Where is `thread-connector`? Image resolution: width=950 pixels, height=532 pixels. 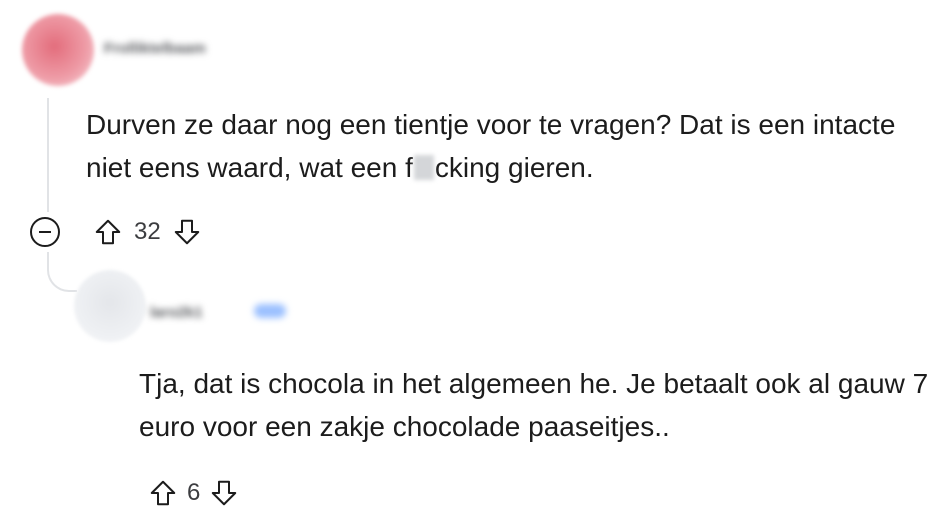
thread-connector is located at coordinates (62, 277).